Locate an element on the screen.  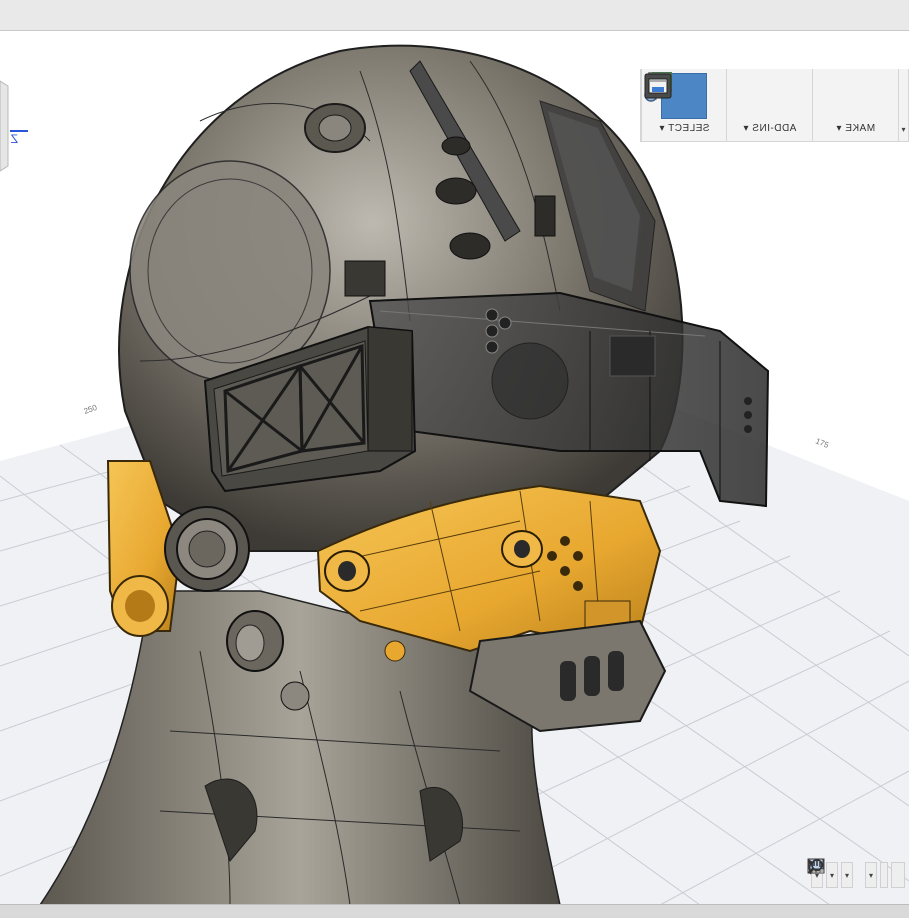
top-bar is located at coordinates (454, 15).